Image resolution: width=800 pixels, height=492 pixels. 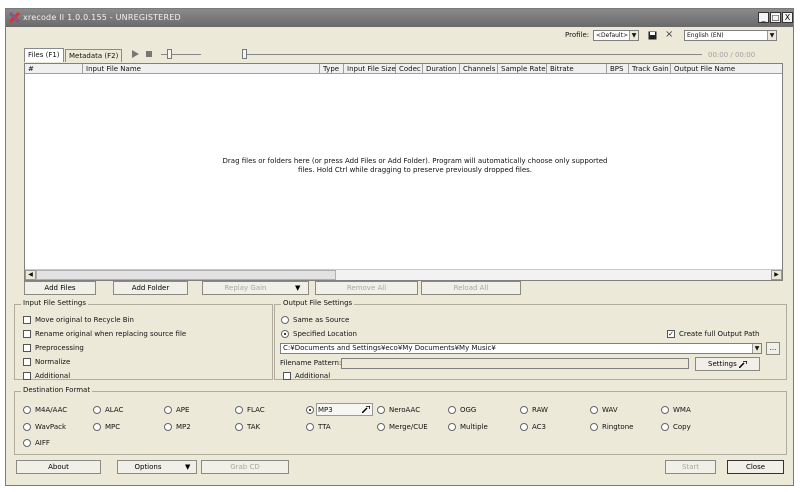 I want to click on save-profile-icon, so click(x=652, y=35).